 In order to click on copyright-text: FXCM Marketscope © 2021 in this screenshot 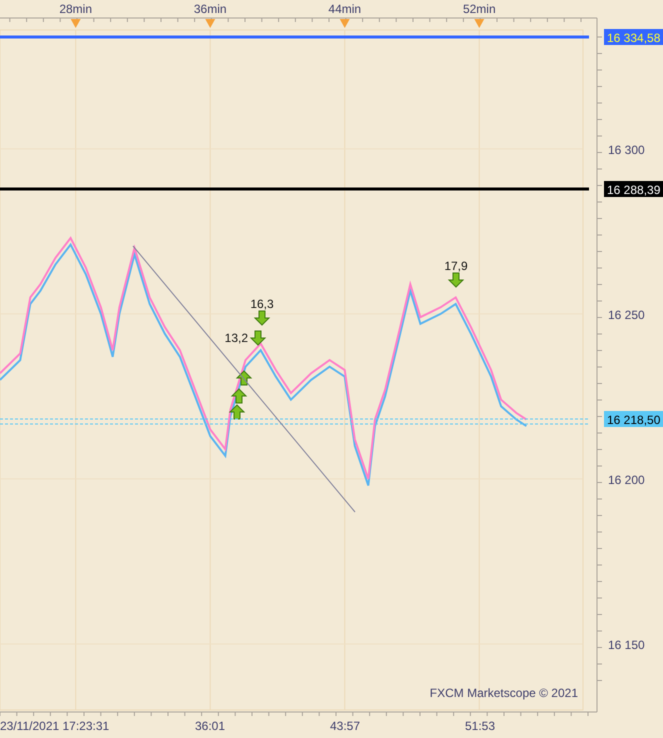, I will do `click(504, 693)`.